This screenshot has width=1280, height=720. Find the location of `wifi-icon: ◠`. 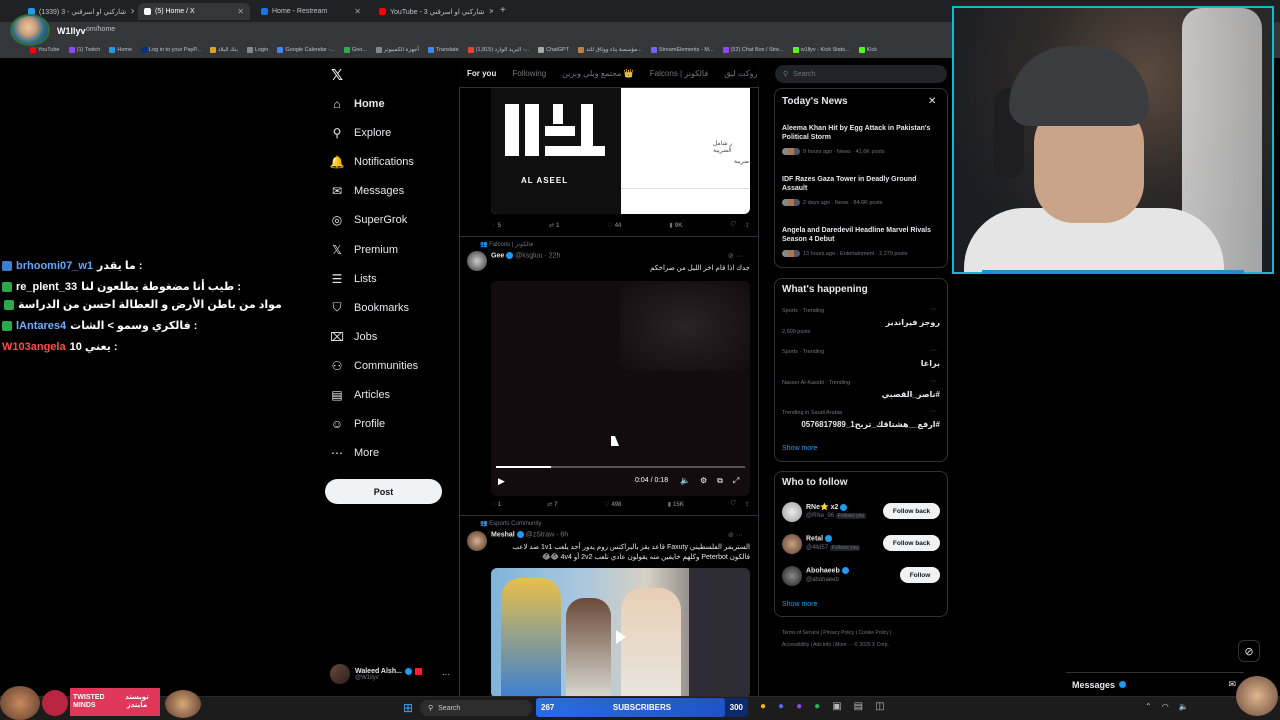

wifi-icon: ◠ is located at coordinates (1165, 706).